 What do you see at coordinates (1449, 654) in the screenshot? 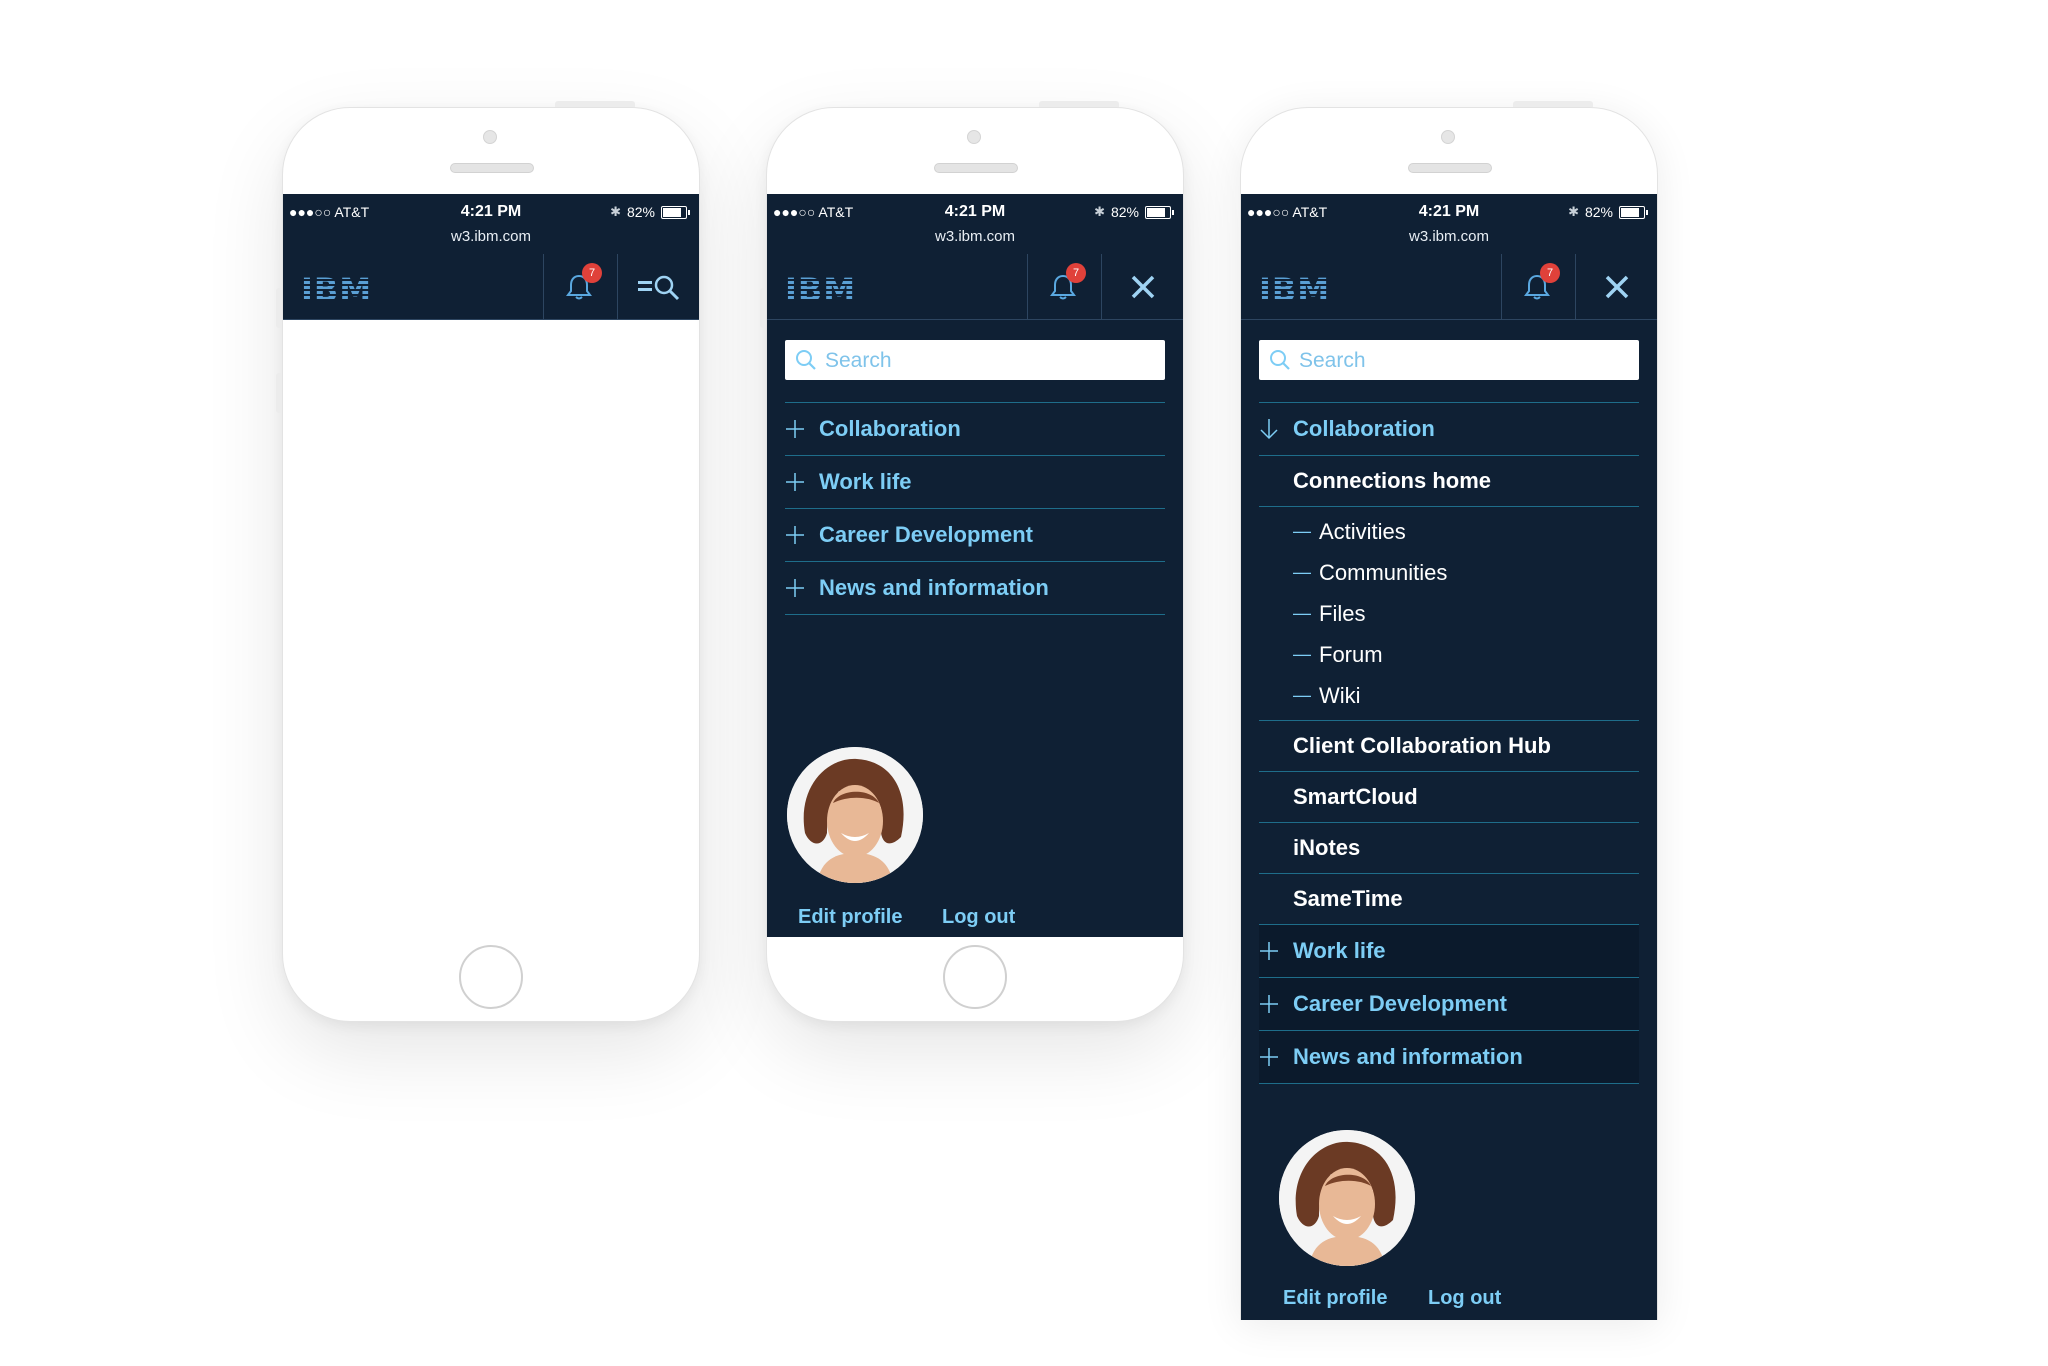
I see `leaf-item-forum: — Forum` at bounding box center [1449, 654].